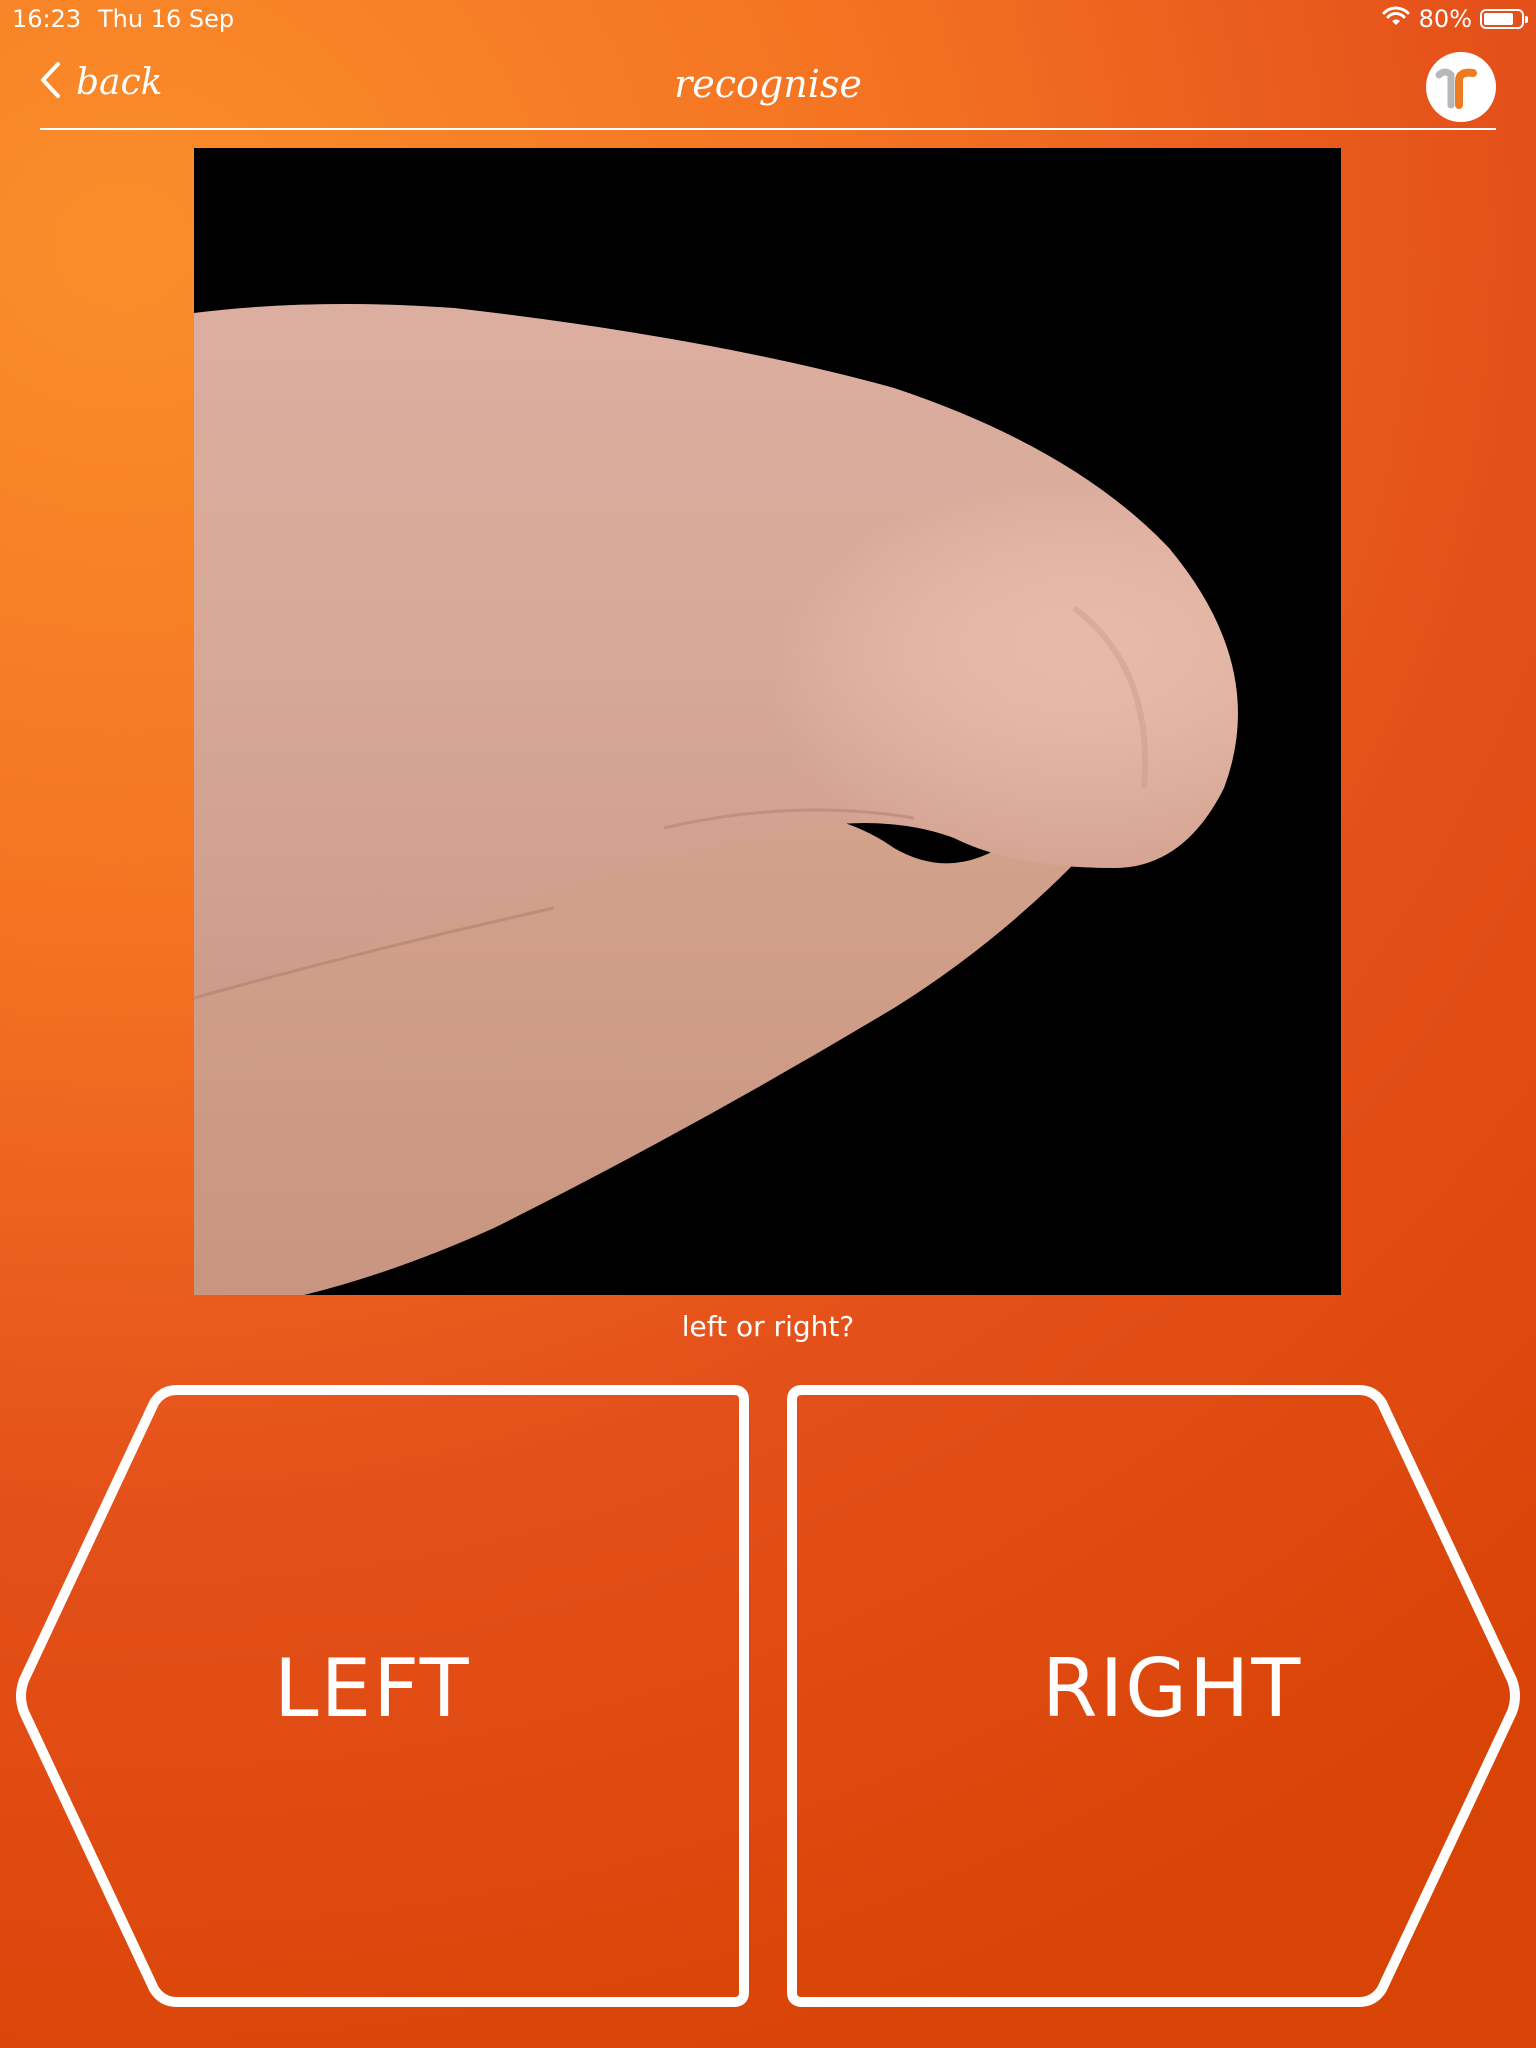  Describe the element at coordinates (166, 19) in the screenshot. I see `status-date: Thu 16 Sep` at that location.